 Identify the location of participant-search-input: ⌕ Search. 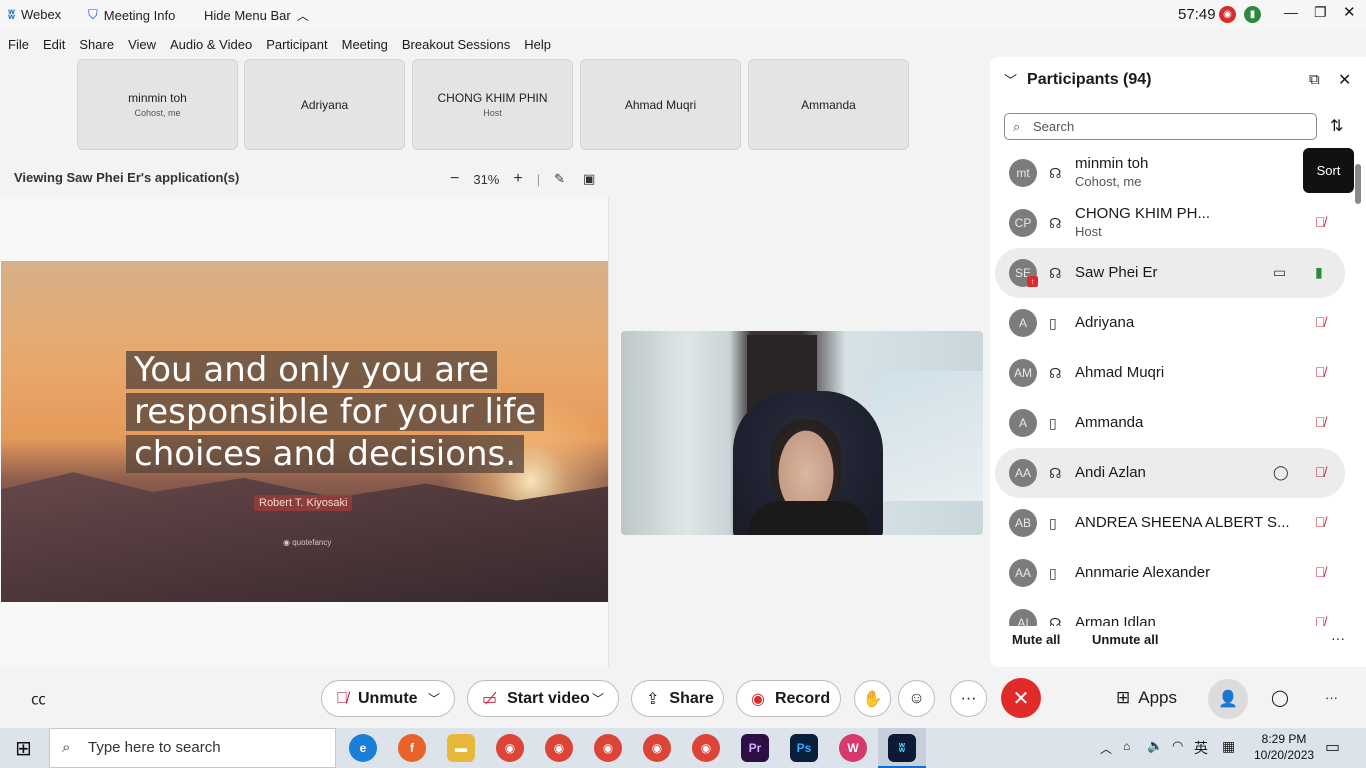
(1160, 126).